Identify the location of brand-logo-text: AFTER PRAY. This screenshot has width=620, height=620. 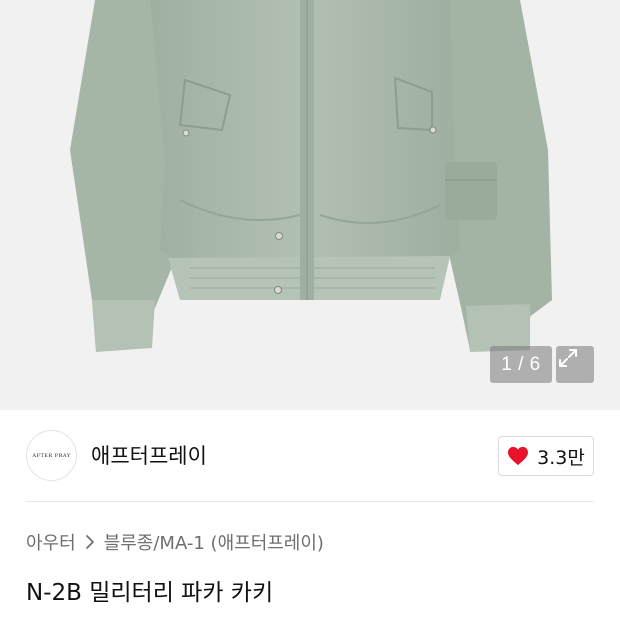
(51, 455).